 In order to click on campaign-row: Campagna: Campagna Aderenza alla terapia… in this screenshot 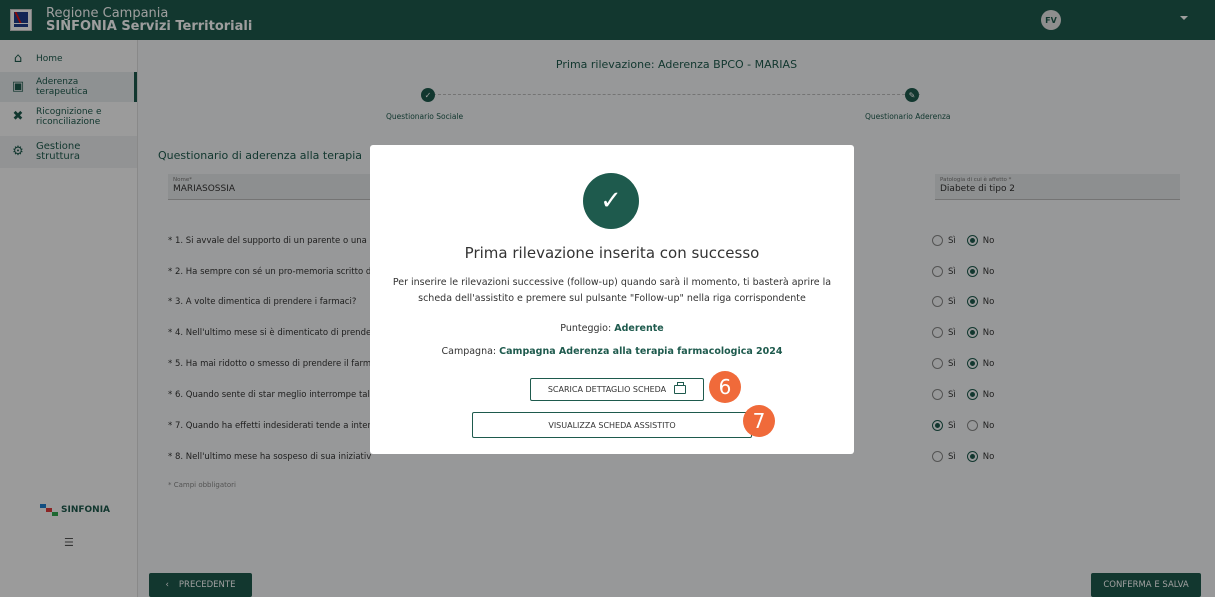, I will do `click(612, 351)`.